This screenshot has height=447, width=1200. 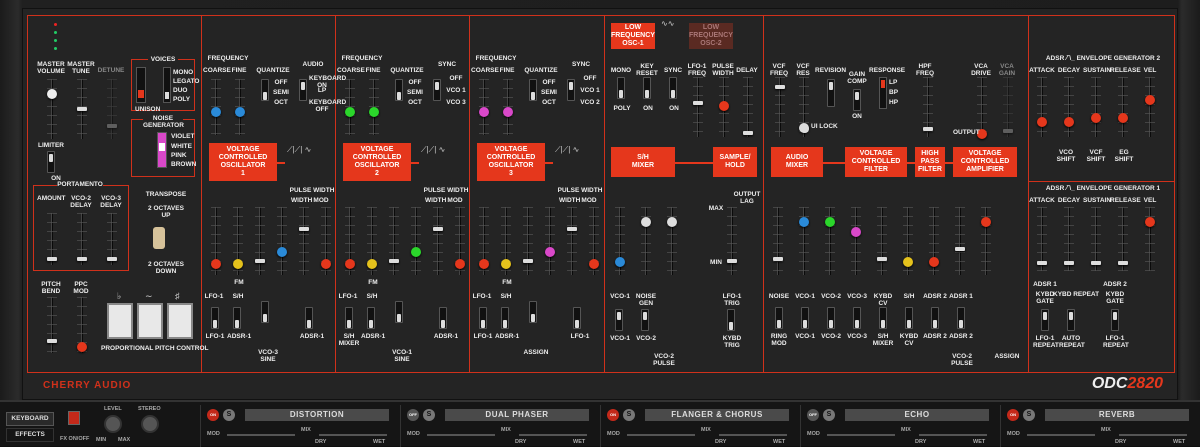 What do you see at coordinates (52, 325) in the screenshot?
I see `pitch-bend-slider` at bounding box center [52, 325].